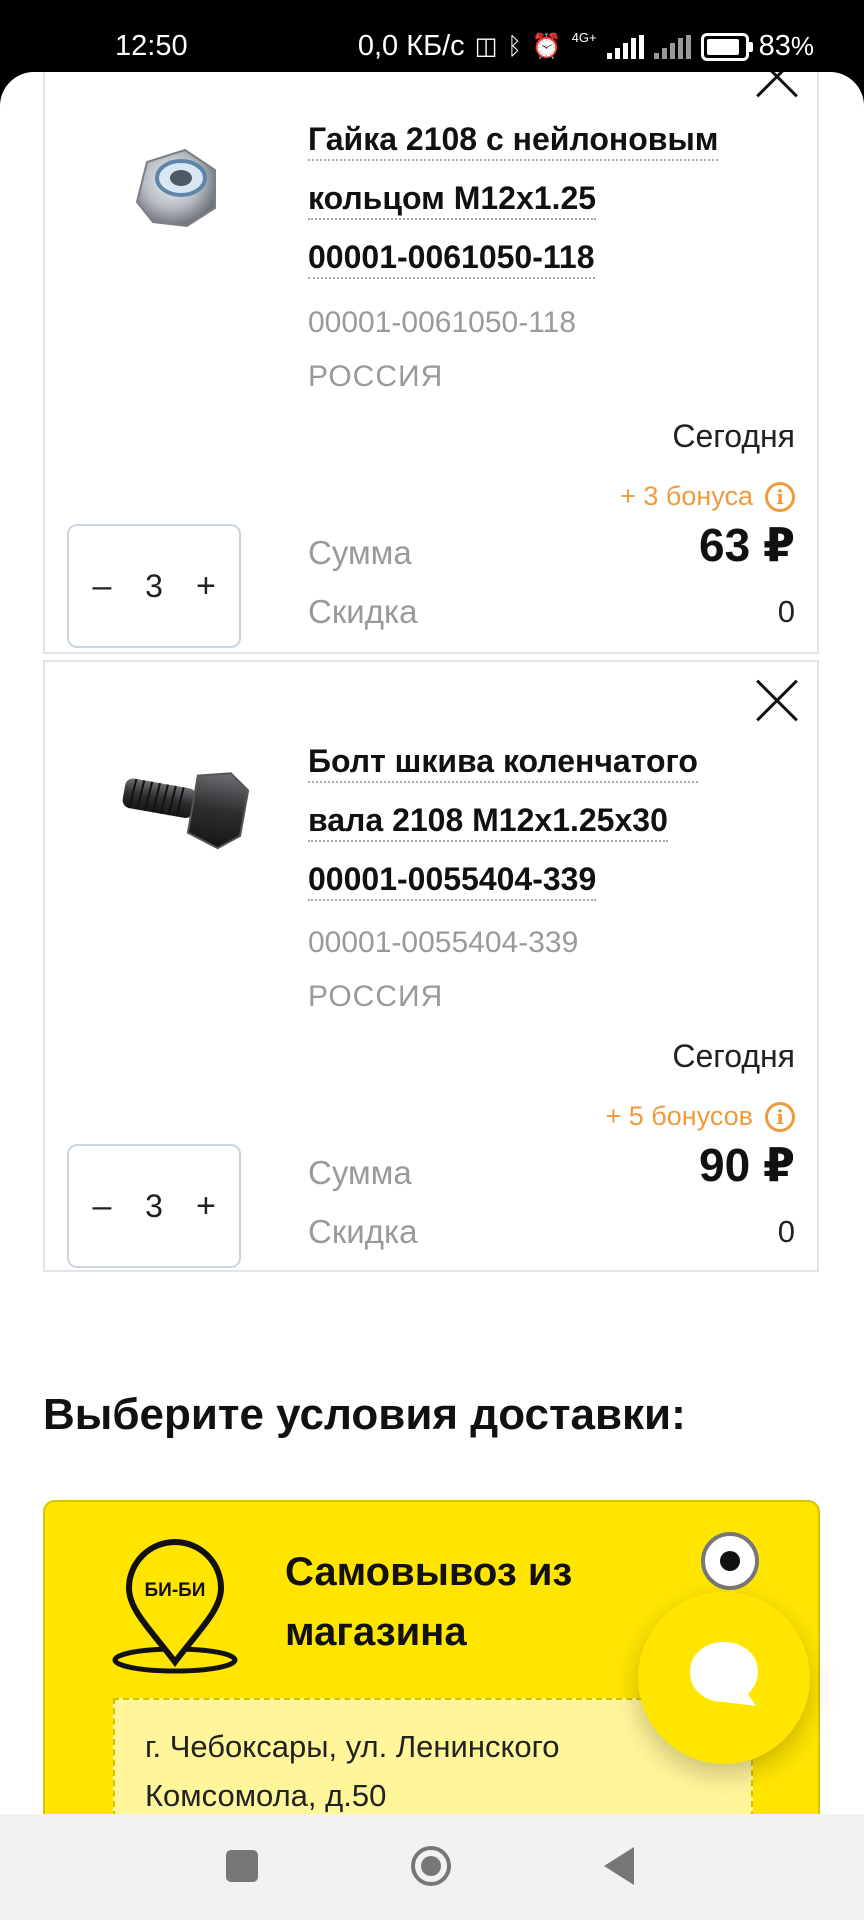 The width and height of the screenshot is (864, 1920). Describe the element at coordinates (586, 46) in the screenshot. I see `status-right: 0,0 КБ/с ◫ ᛒ ⏰ 4G+ 83%` at that location.